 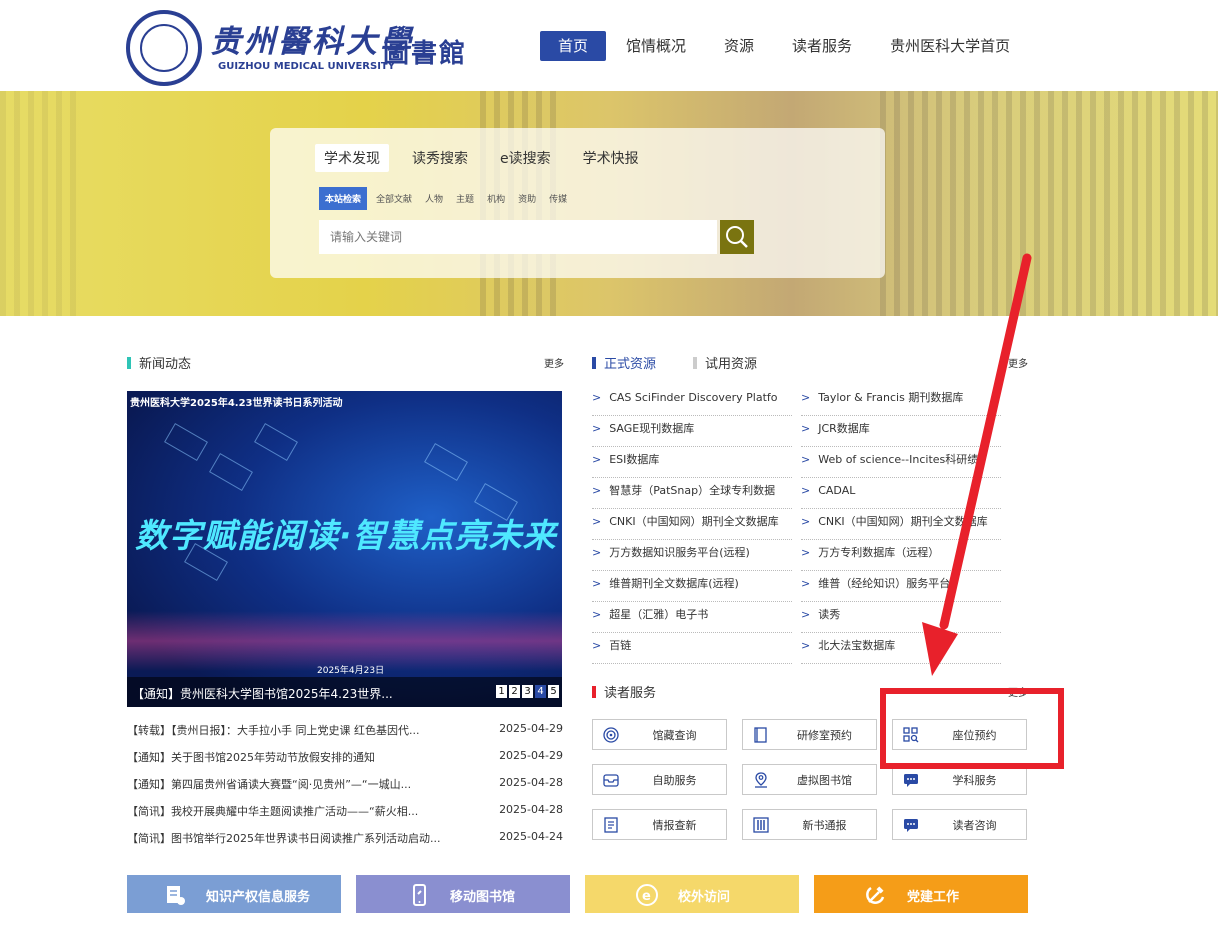 I want to click on carousel-page-5: 5, so click(x=553, y=691).